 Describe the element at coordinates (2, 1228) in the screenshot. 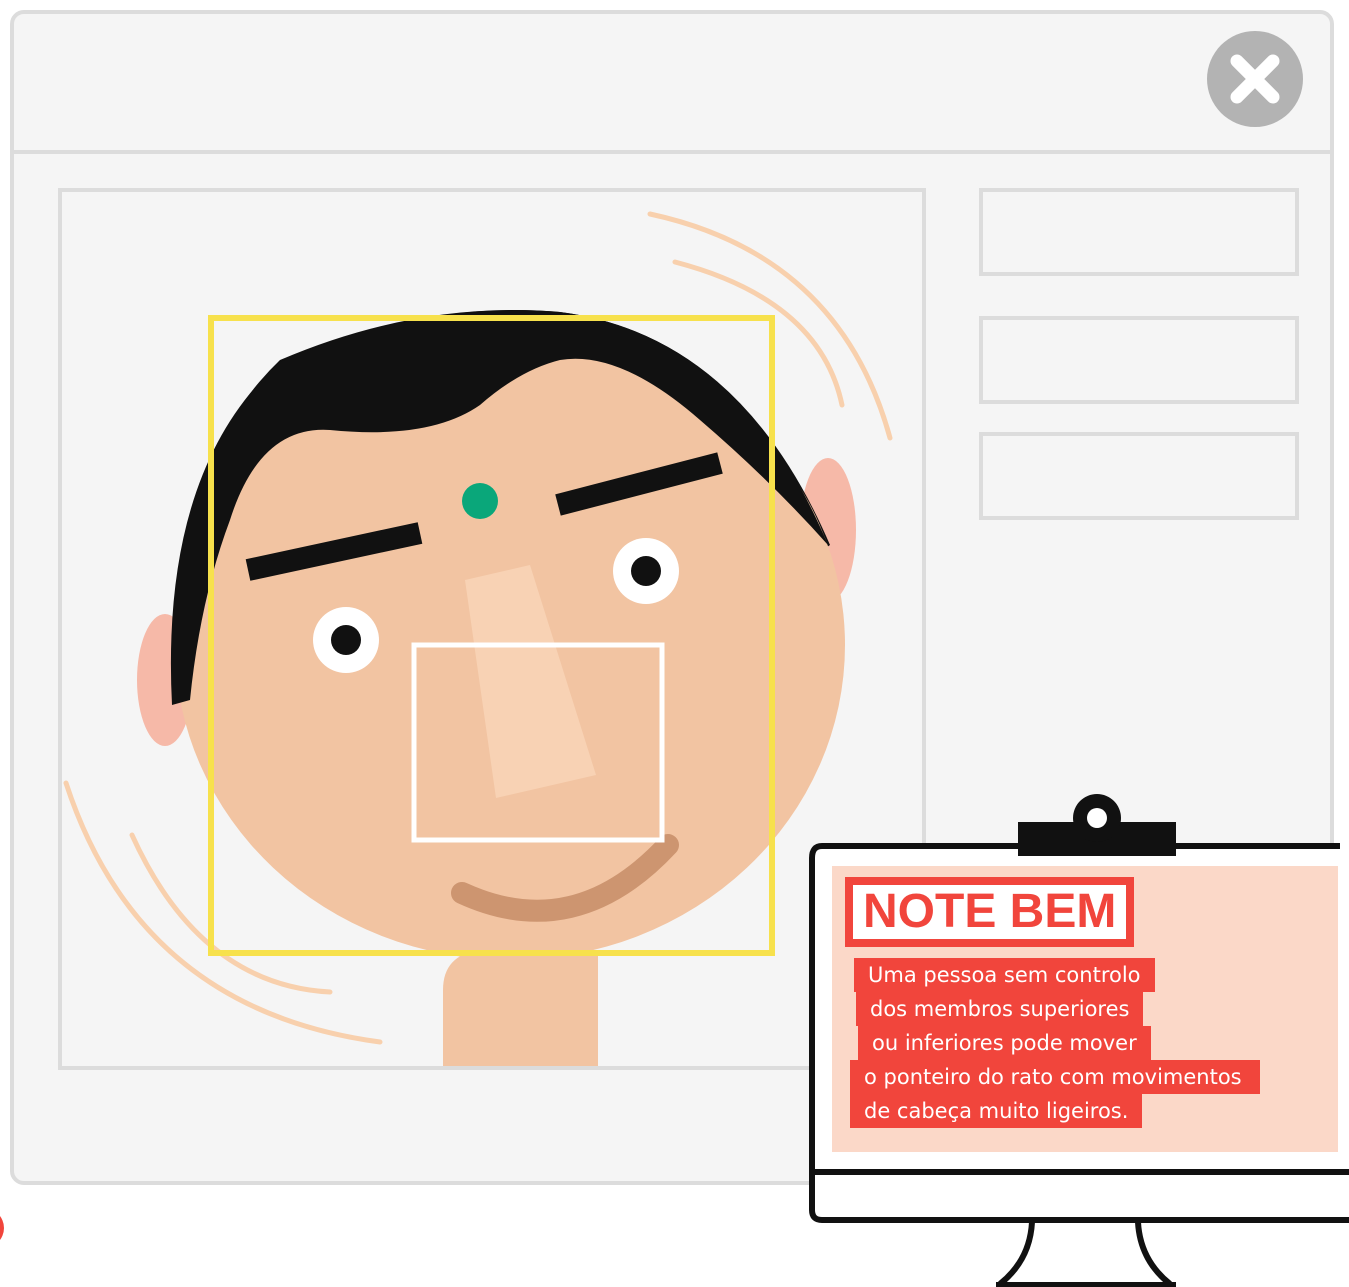

I see `edge-marker` at that location.